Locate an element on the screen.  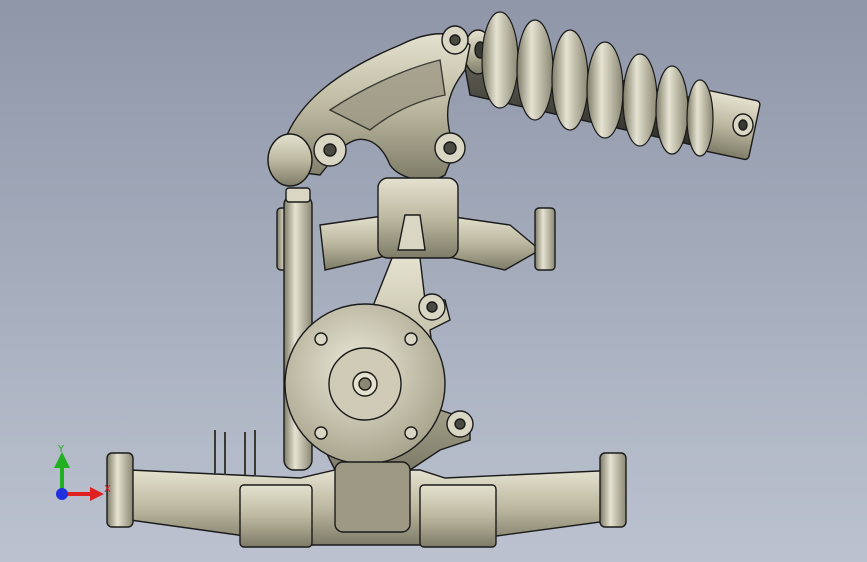
z-axis-dot is located at coordinates (62, 494).